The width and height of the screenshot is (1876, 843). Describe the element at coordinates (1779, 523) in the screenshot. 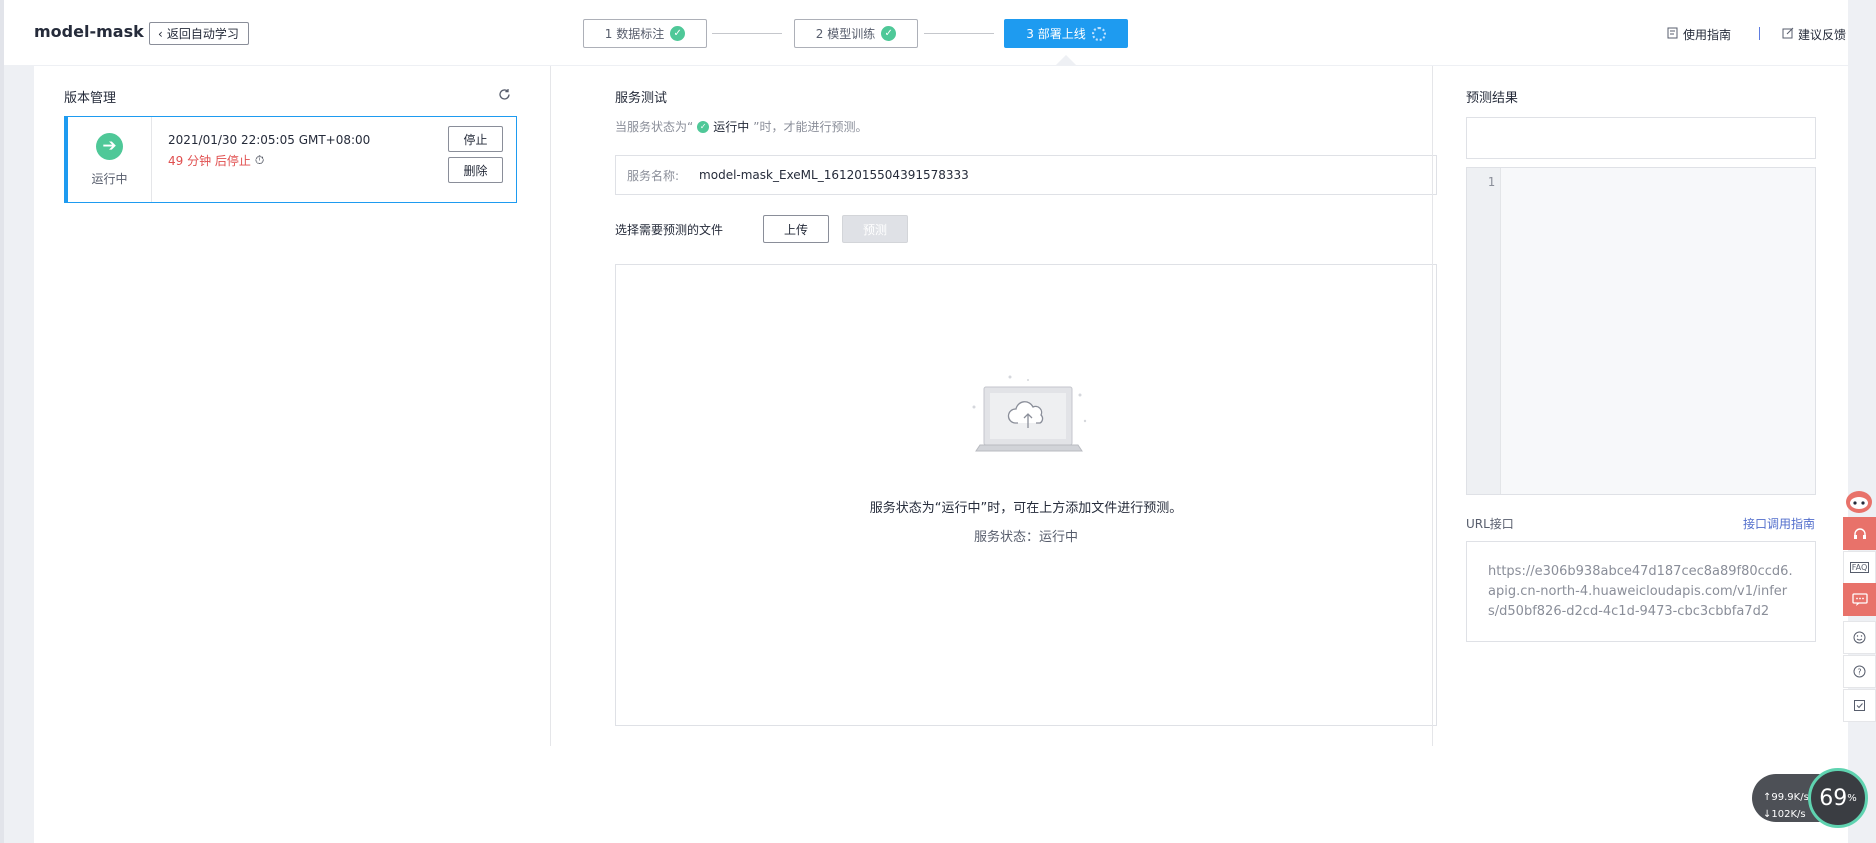

I see `api-call-guide-link: 接口调用指南` at that location.